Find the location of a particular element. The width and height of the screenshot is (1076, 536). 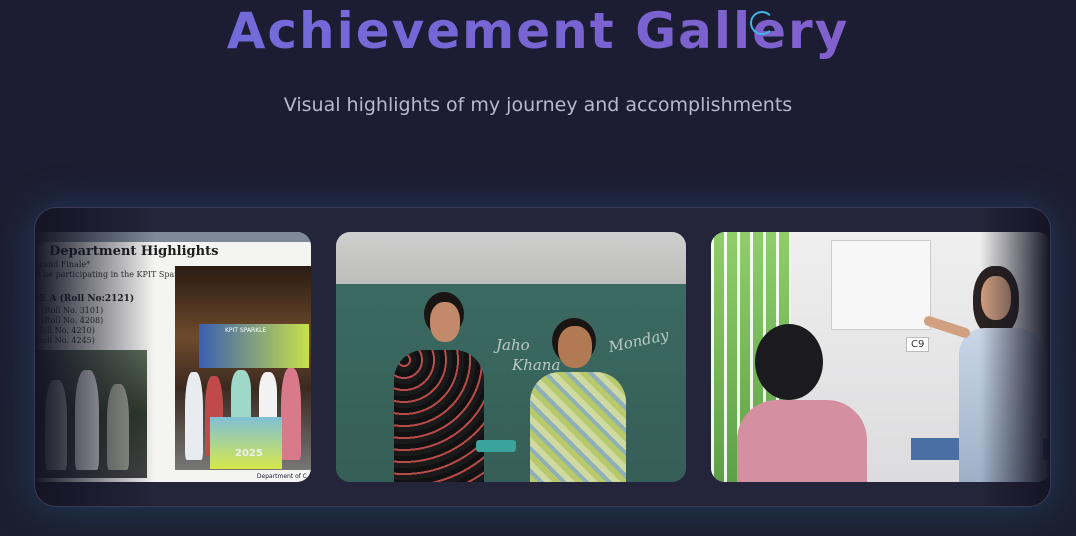

team-photo is located at coordinates (91, 414).